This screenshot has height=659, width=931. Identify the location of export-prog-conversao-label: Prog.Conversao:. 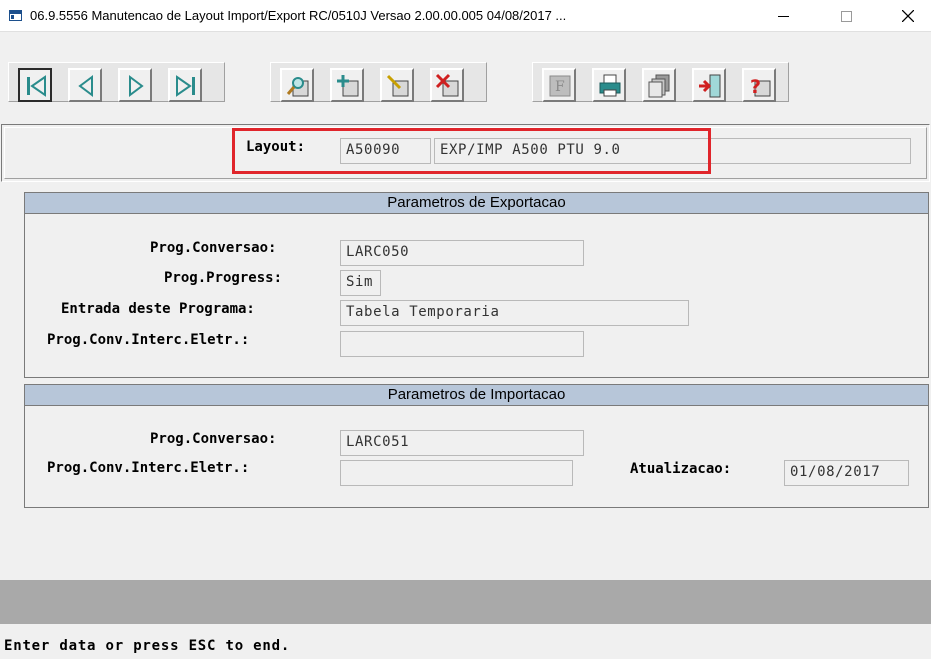
(213, 248).